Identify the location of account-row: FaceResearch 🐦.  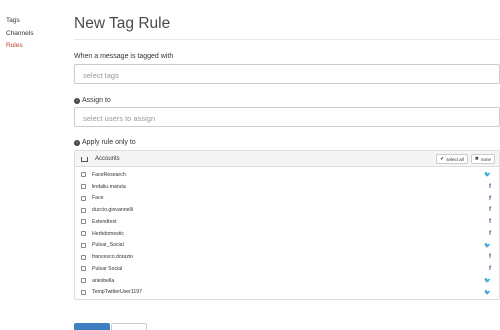
(287, 175).